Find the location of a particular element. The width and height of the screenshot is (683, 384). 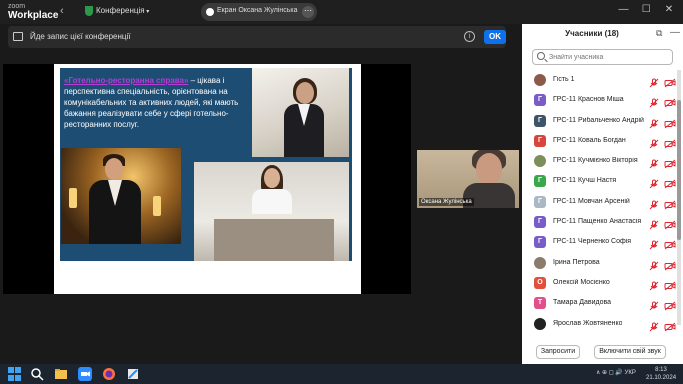

speaker-name: Оксана Жулінська is located at coordinates (446, 202).